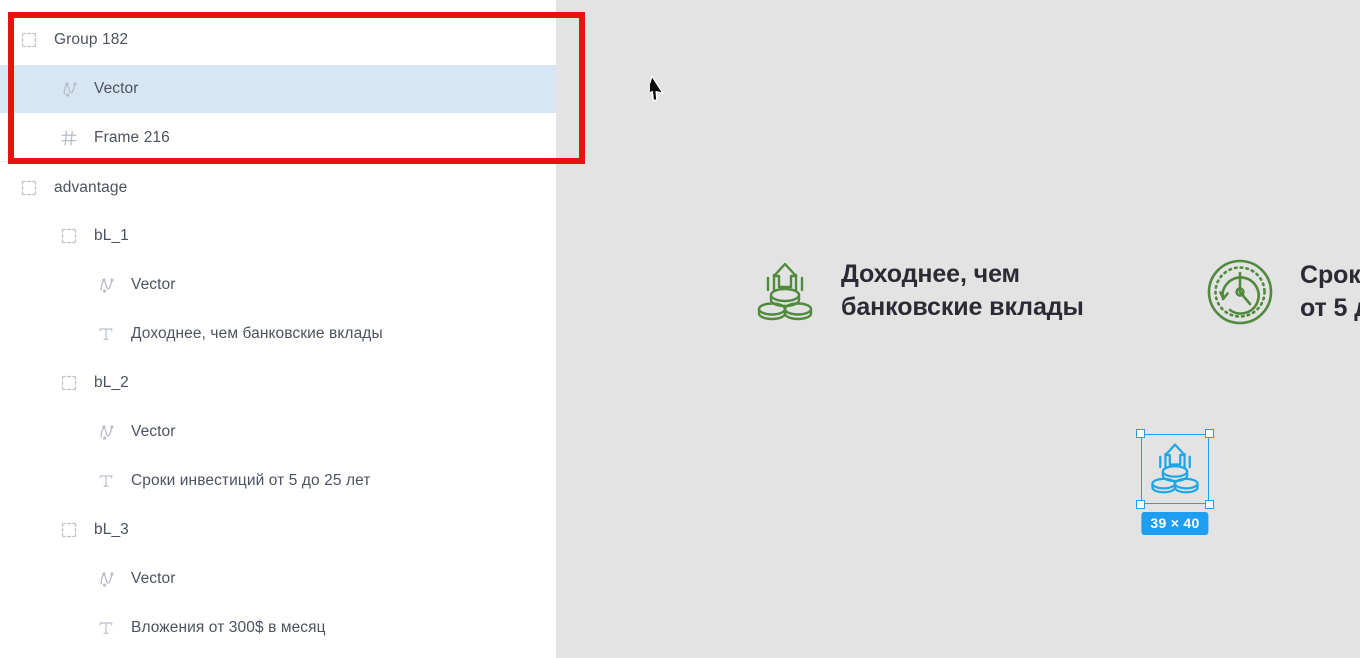 This screenshot has width=1360, height=658. I want to click on layer-row: bL_3, so click(278, 530).